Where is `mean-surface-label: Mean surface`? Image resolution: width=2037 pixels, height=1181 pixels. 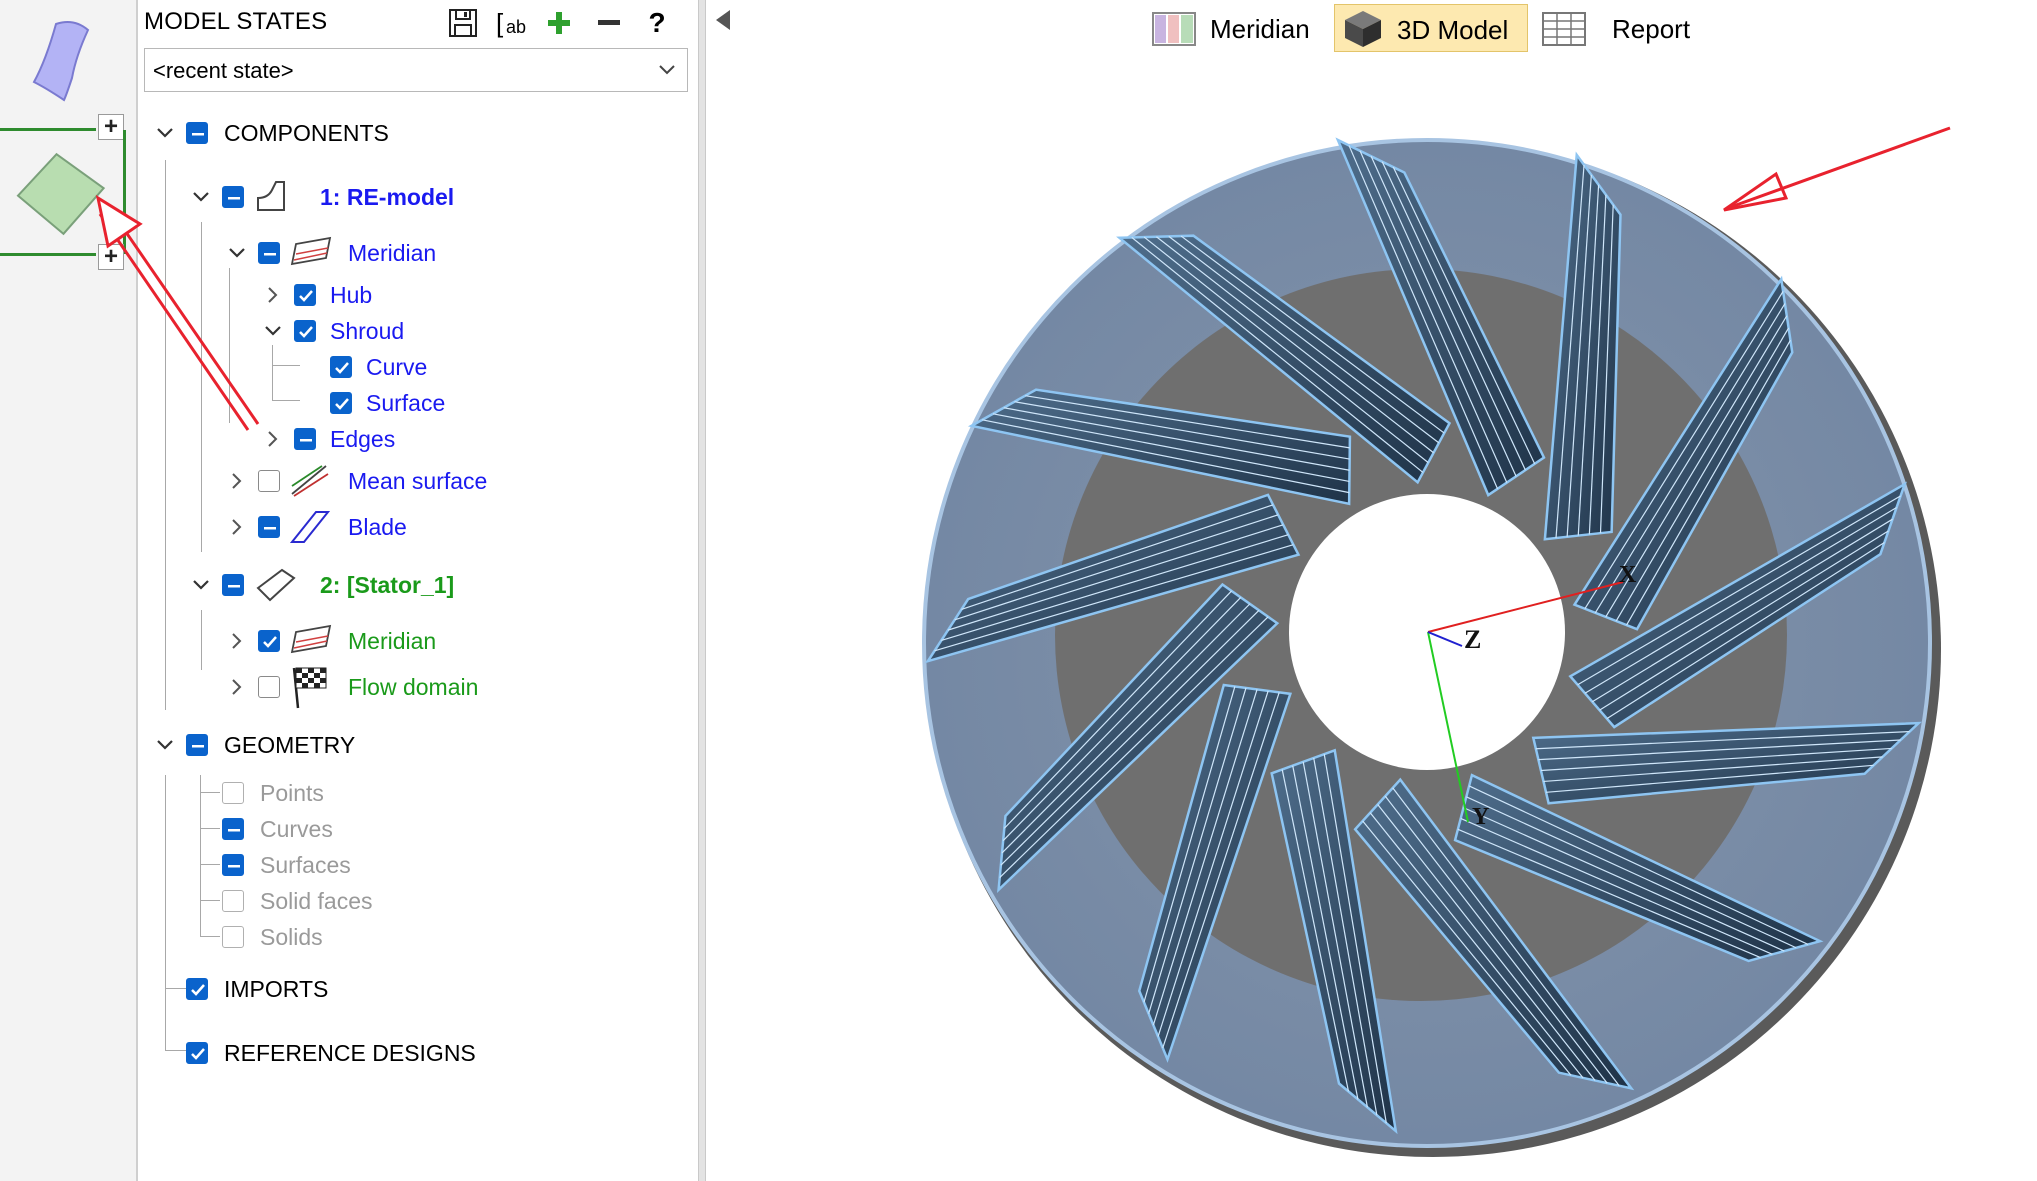 mean-surface-label: Mean surface is located at coordinates (418, 481).